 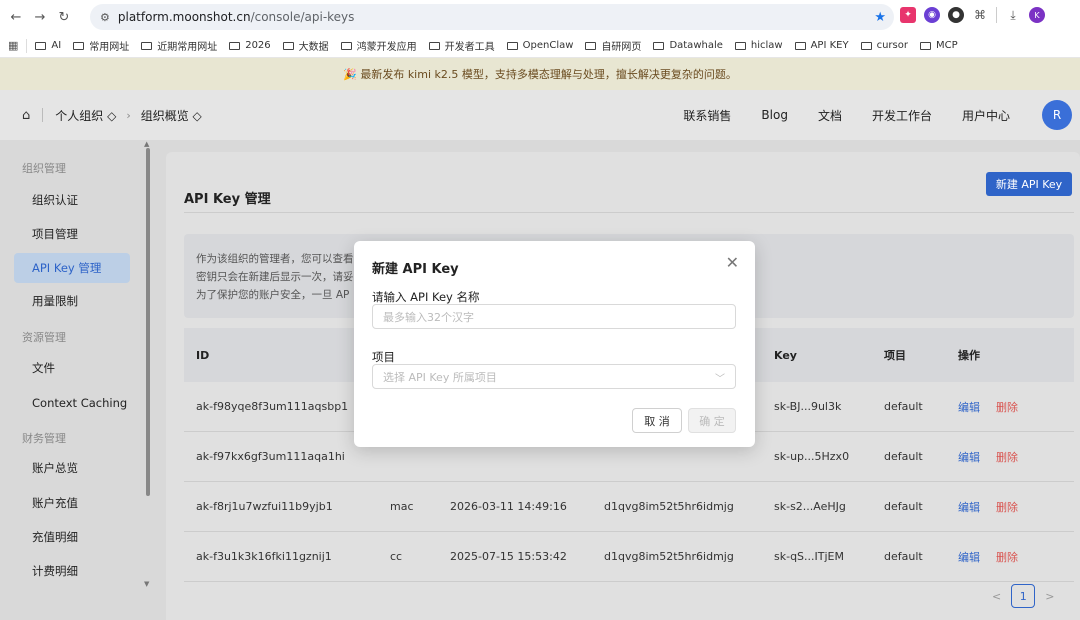 What do you see at coordinates (774, 115) in the screenshot?
I see `nav-blog: Blog` at bounding box center [774, 115].